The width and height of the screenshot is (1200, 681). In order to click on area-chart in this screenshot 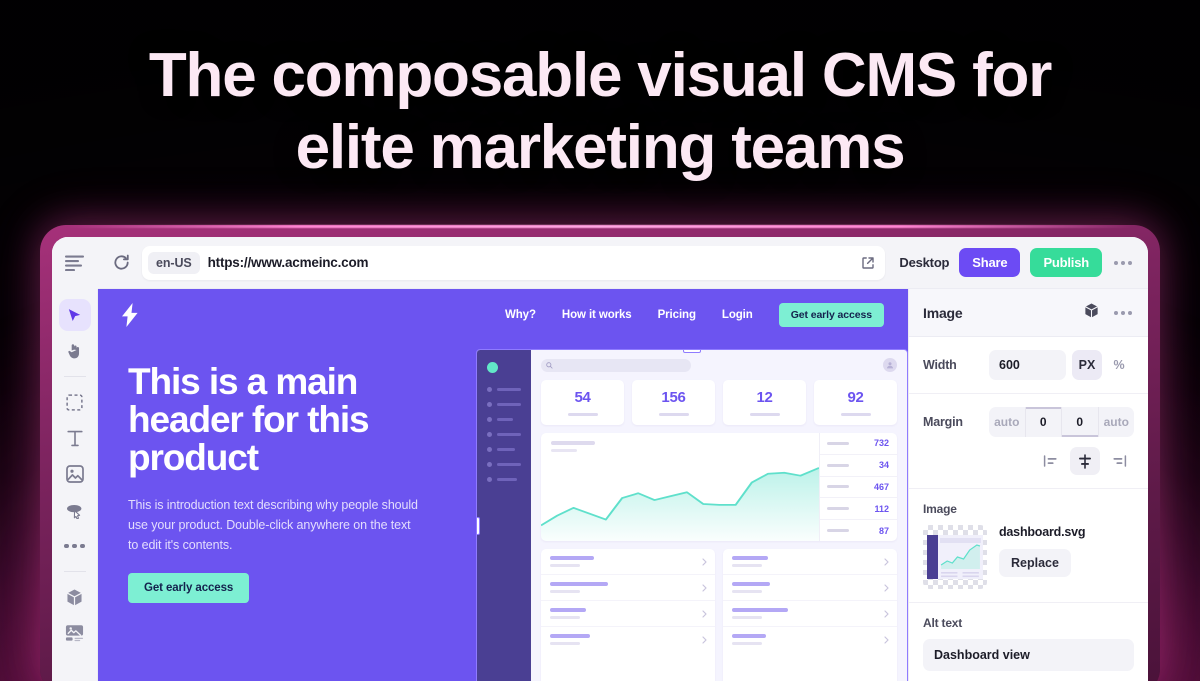, I will do `click(680, 487)`.